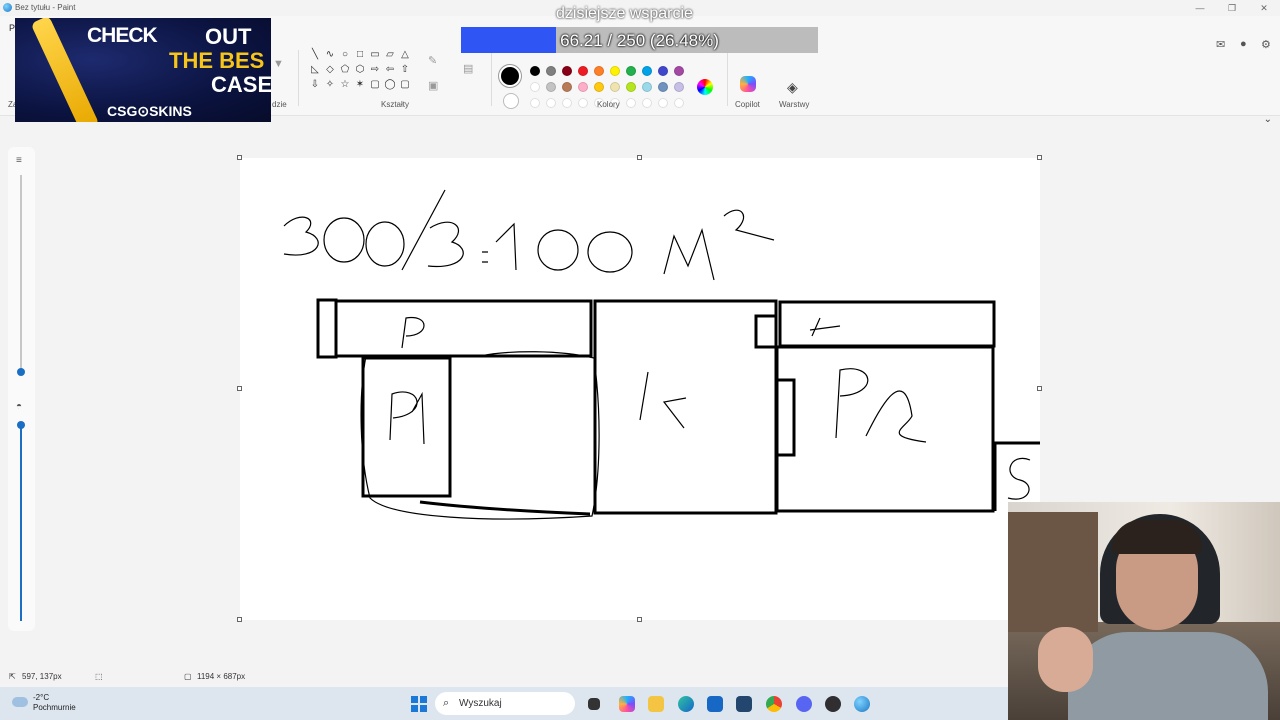 The image size is (1280, 720). I want to click on six-point-star-shape-icon: ✶, so click(360, 85).